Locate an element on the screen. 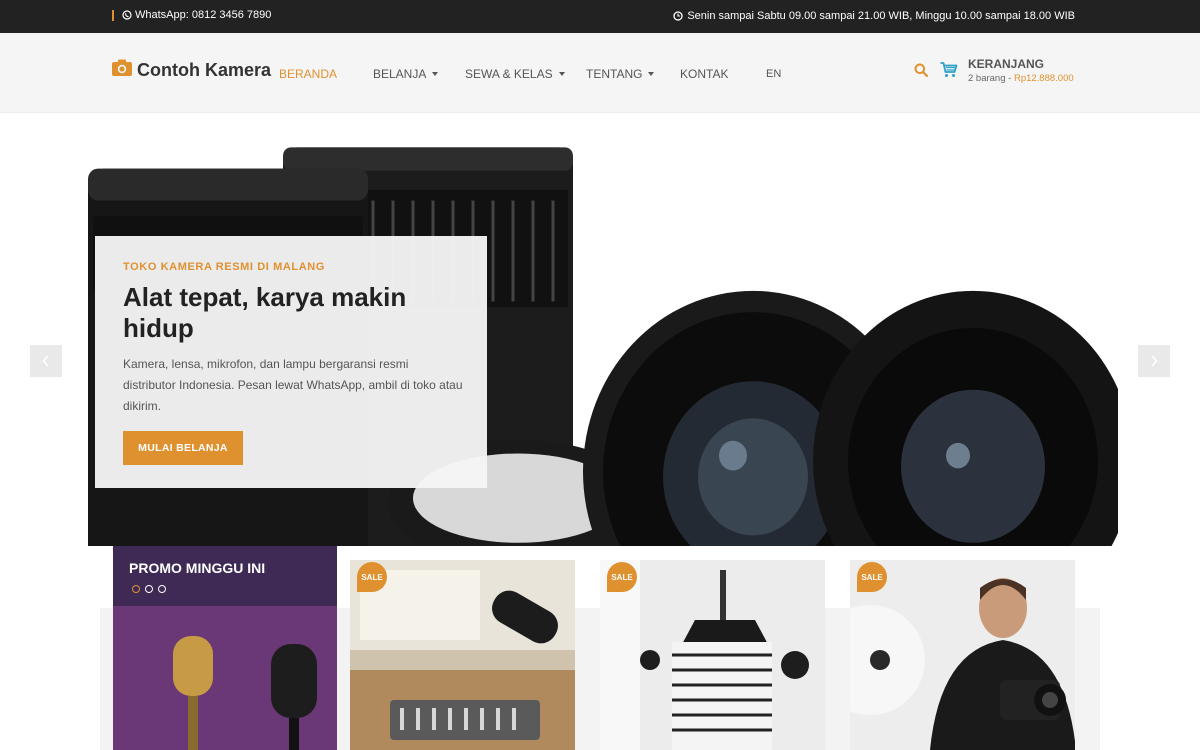 Image resolution: width=1200 pixels, height=750 pixels. cart-total: Rp12.888.000 is located at coordinates (1043, 78).